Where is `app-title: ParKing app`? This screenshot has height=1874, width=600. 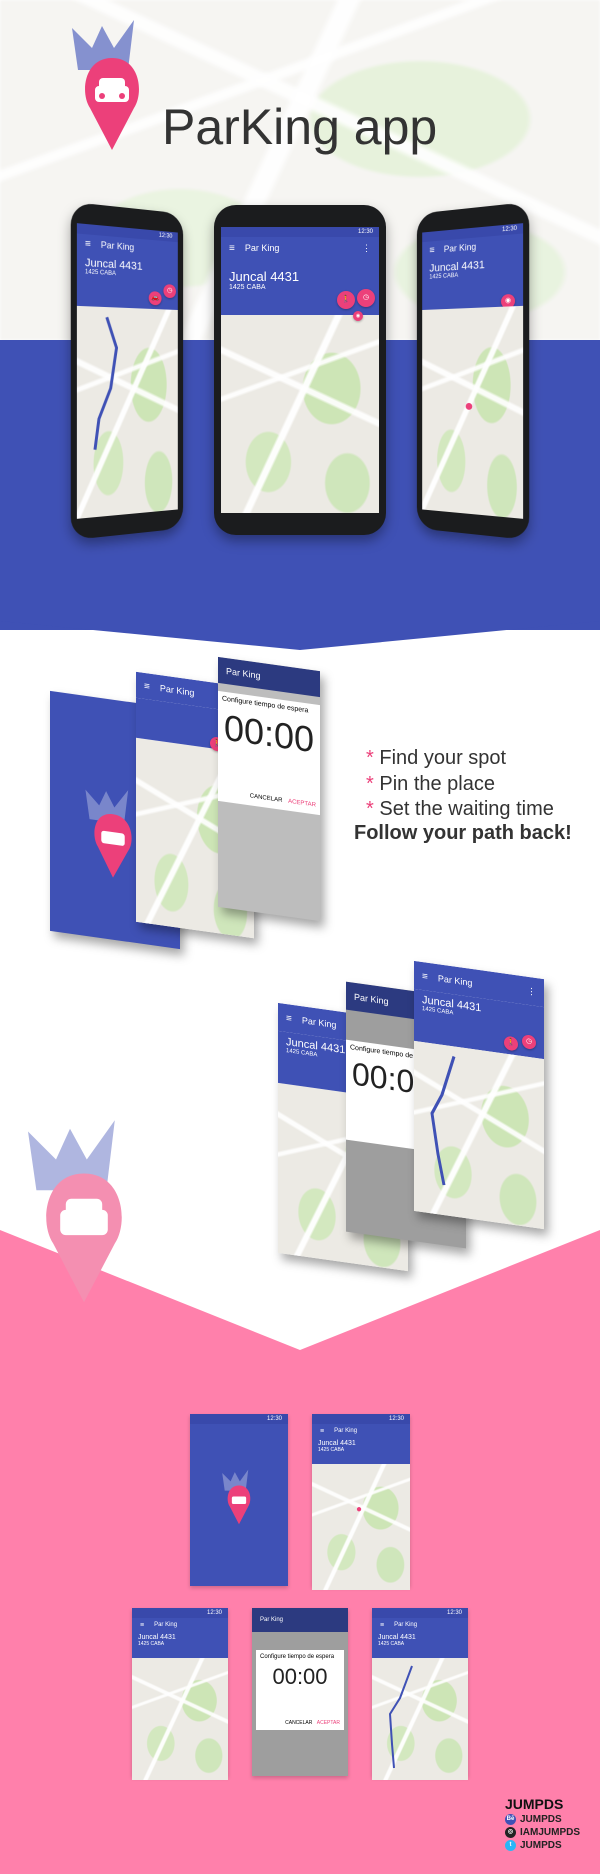
app-title: ParKing app is located at coordinates (300, 127).